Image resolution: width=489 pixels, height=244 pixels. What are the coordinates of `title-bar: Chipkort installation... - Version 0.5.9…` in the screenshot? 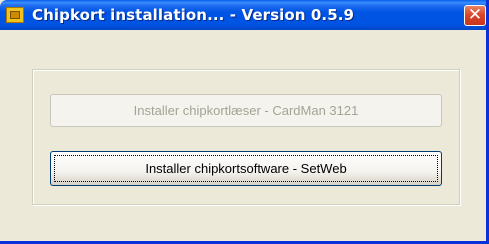 It's located at (243, 15).